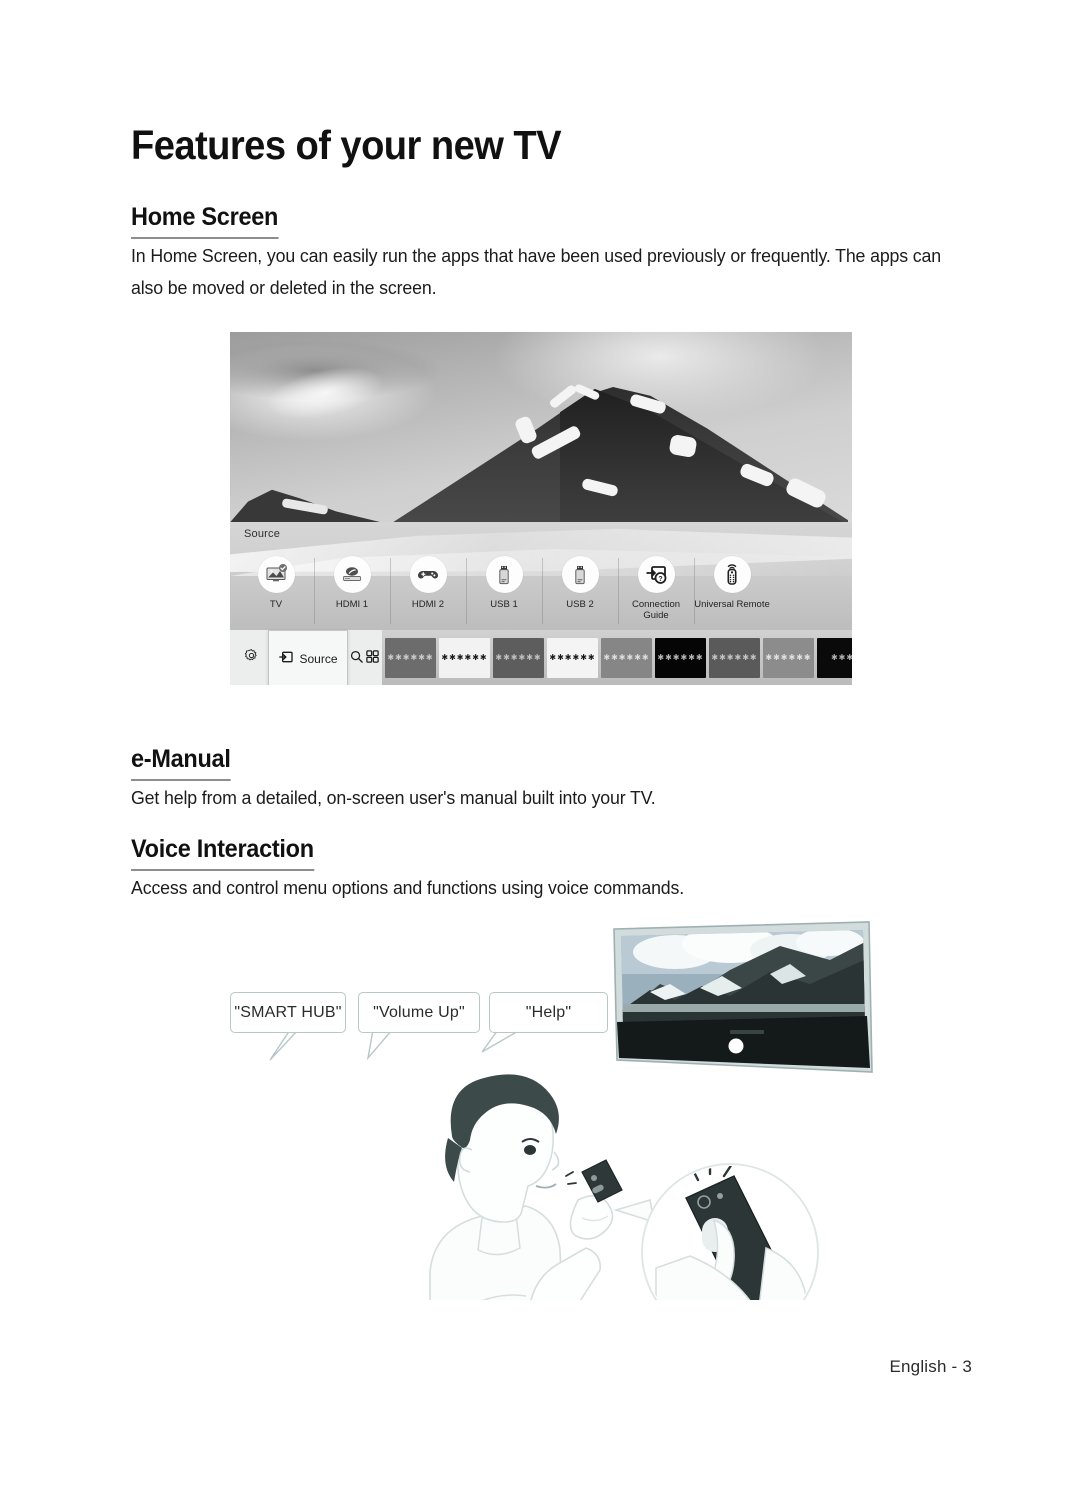 The height and width of the screenshot is (1494, 1080). I want to click on section-heading-home-screen: Home Screen, so click(204, 221).